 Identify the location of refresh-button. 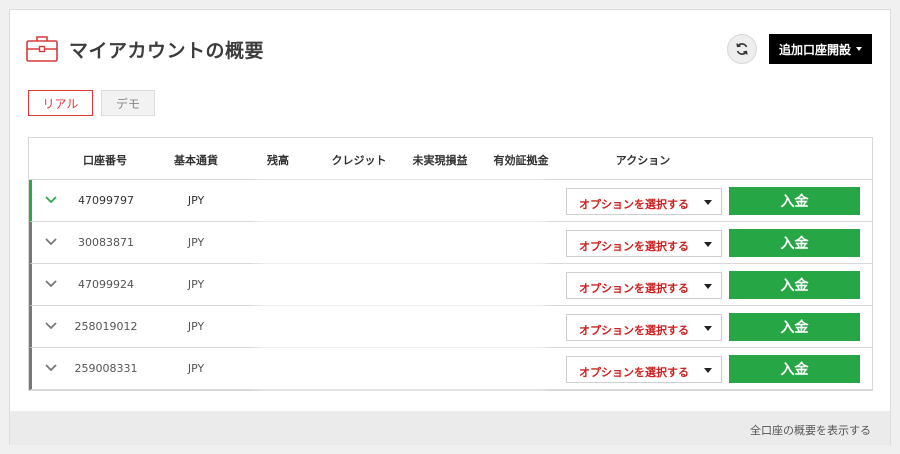
(742, 49).